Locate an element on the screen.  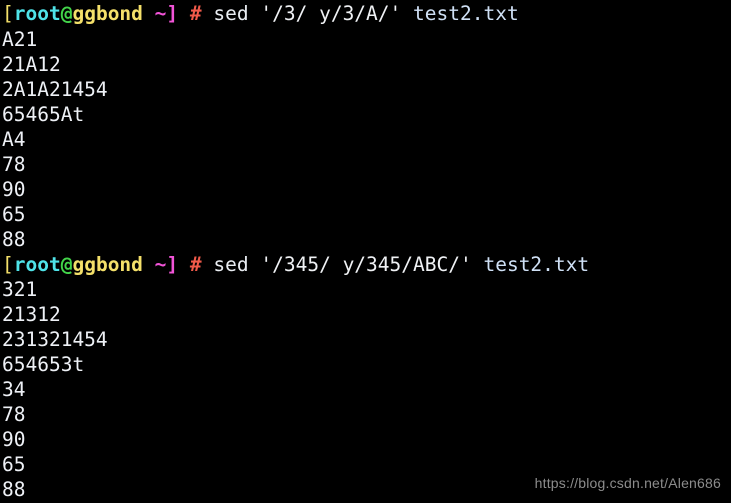
command-script-arg: '/345/ y/345/ABC/' is located at coordinates (366, 264).